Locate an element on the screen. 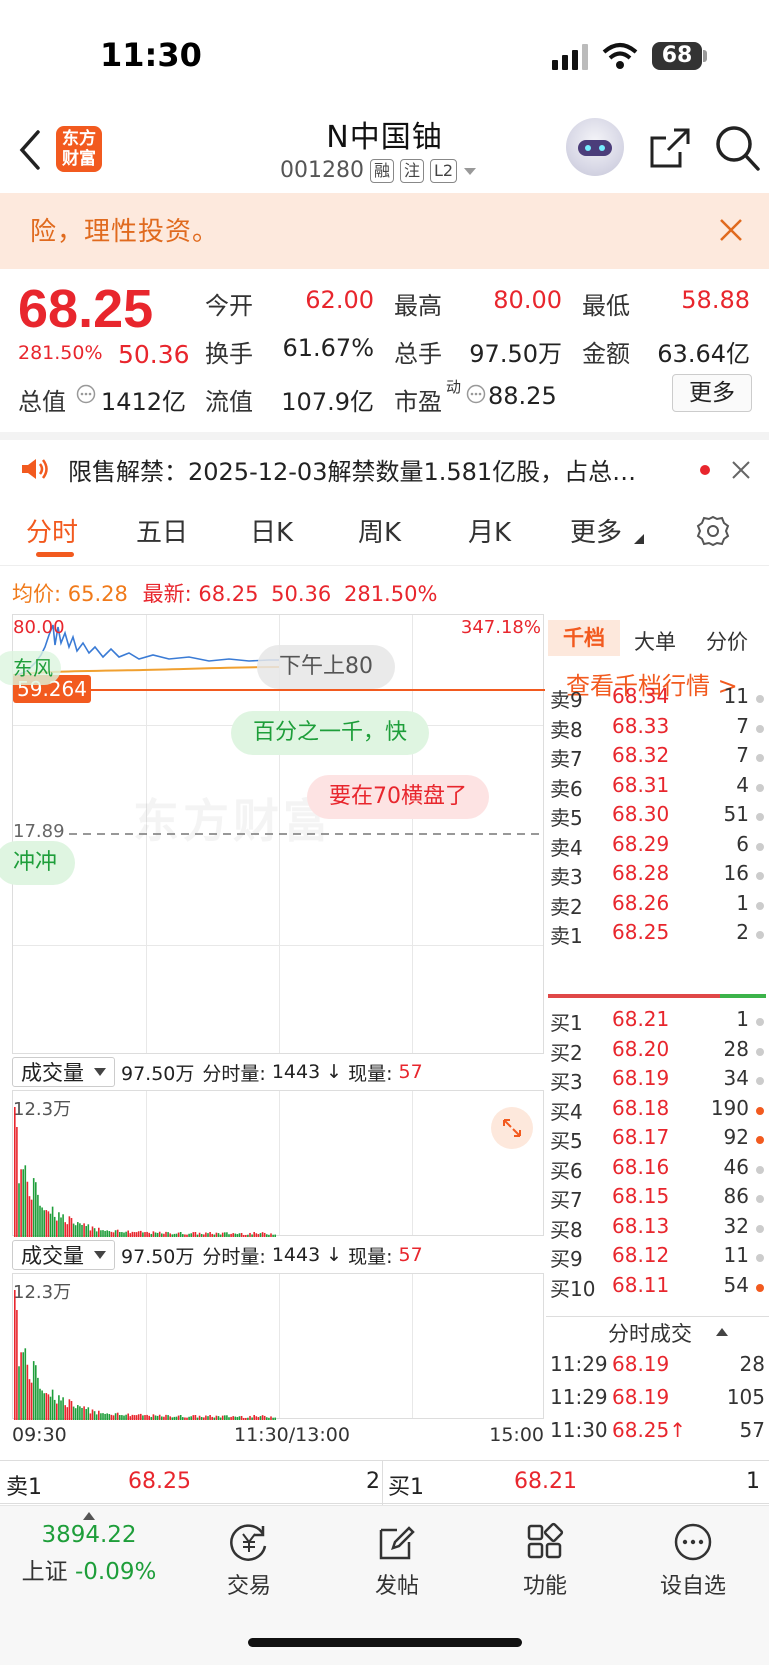  tab-monthly-k: 月K is located at coordinates (489, 530).